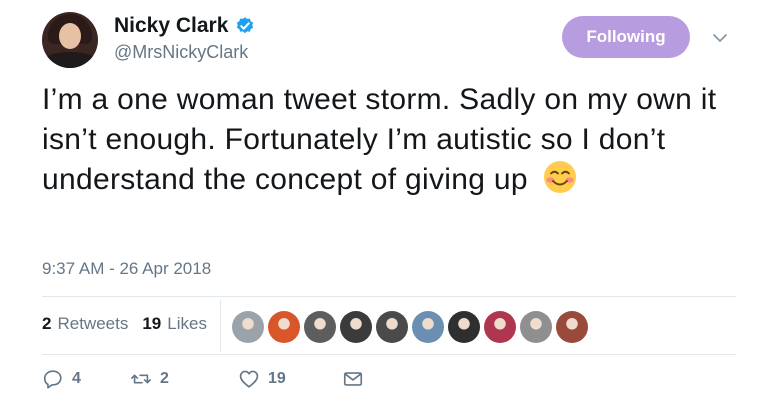  Describe the element at coordinates (389, 354) in the screenshot. I see `divider-bottom` at that location.